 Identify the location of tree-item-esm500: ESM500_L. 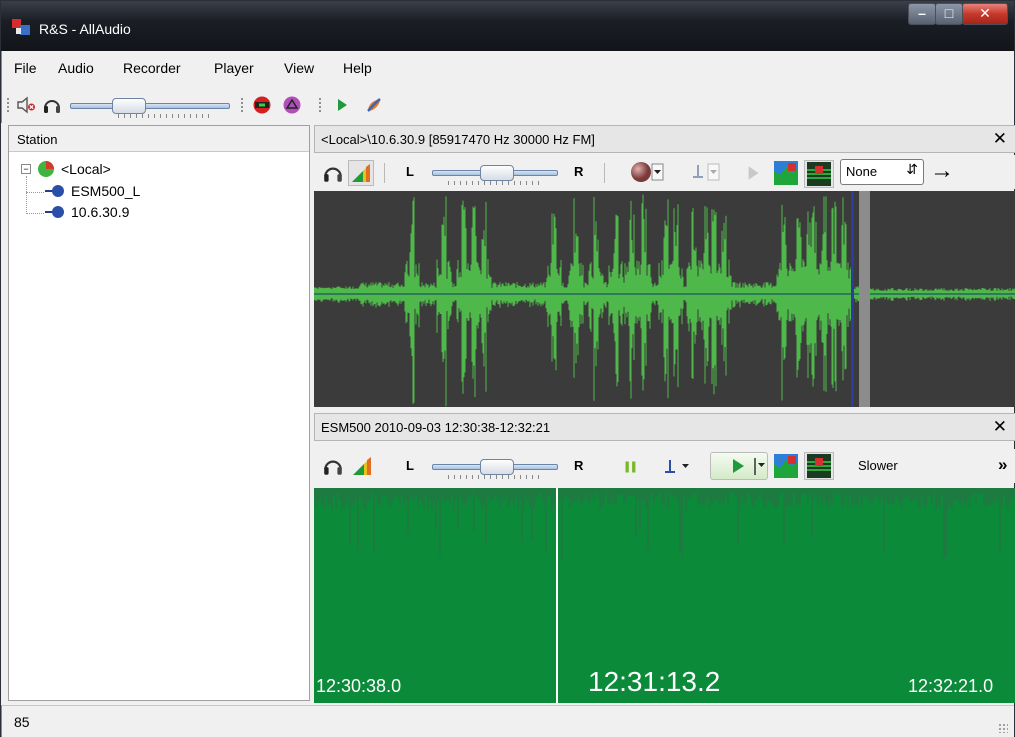
(92, 191).